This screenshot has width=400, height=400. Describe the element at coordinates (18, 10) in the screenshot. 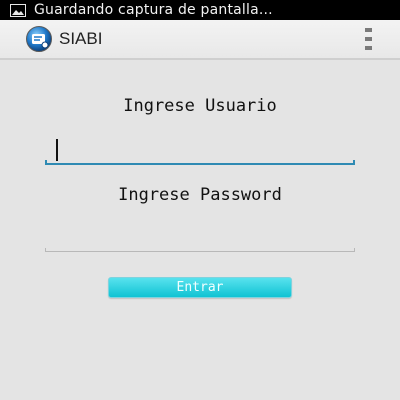

I see `image-icon` at that location.